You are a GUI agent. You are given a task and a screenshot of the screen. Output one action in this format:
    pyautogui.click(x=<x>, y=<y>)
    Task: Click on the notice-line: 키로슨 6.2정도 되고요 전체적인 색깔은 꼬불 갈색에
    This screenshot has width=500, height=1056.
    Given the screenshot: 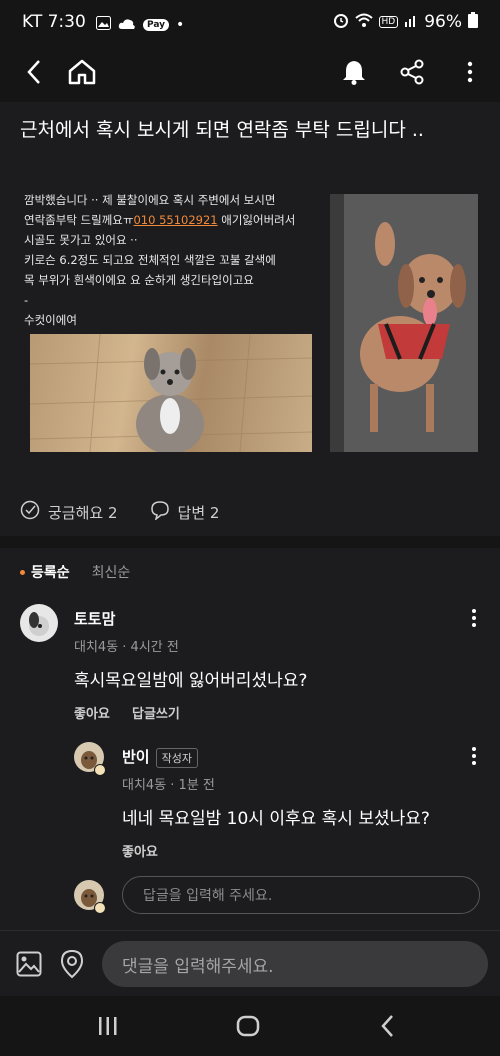 What is the action you would take?
    pyautogui.click(x=150, y=260)
    